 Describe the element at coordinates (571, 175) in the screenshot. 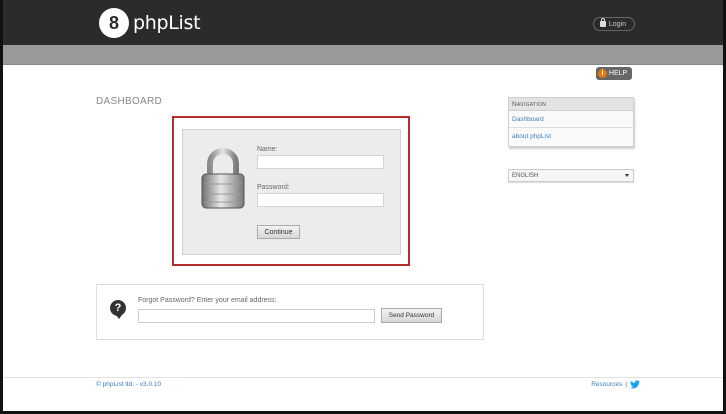

I see `language-select: ENGLISH` at that location.